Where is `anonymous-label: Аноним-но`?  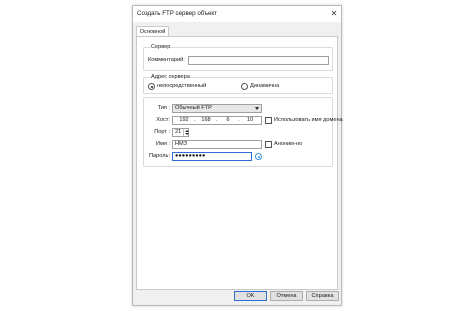
anonymous-label: Аноним-но is located at coordinates (288, 144).